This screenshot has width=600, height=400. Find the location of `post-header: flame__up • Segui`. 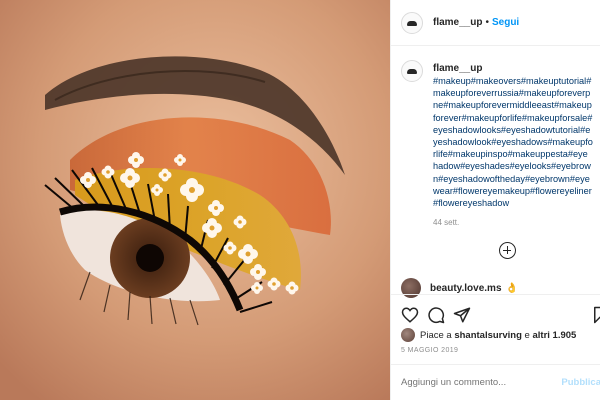

post-header: flame__up • Segui is located at coordinates (495, 23).